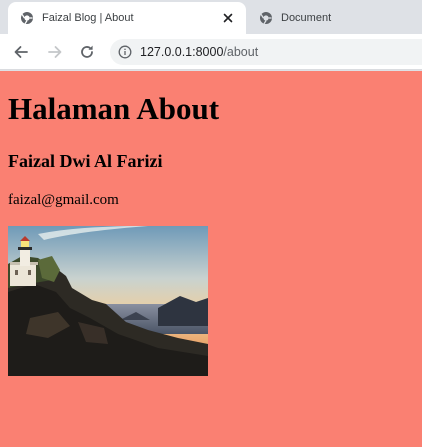 The width and height of the screenshot is (422, 447). What do you see at coordinates (306, 18) in the screenshot?
I see `tab-title: Document` at bounding box center [306, 18].